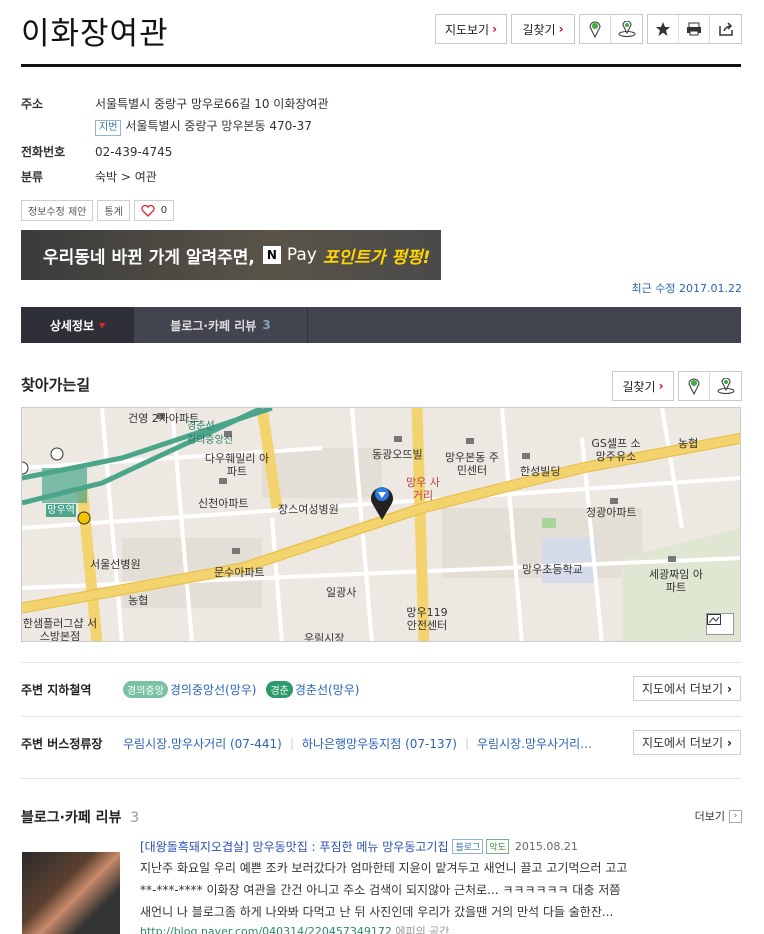 The height and width of the screenshot is (934, 764). Describe the element at coordinates (202, 743) in the screenshot. I see `bus-stop-link-1: 우림시장.망우사거리 (07-441)` at that location.